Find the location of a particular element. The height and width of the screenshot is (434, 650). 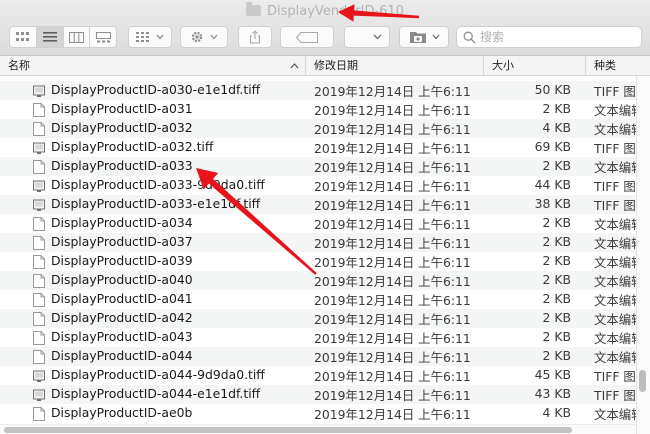

folder-add-icon is located at coordinates (417, 37).